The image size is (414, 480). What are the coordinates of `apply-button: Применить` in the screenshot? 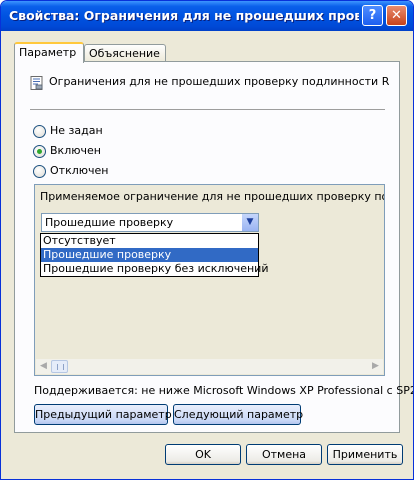 It's located at (365, 454).